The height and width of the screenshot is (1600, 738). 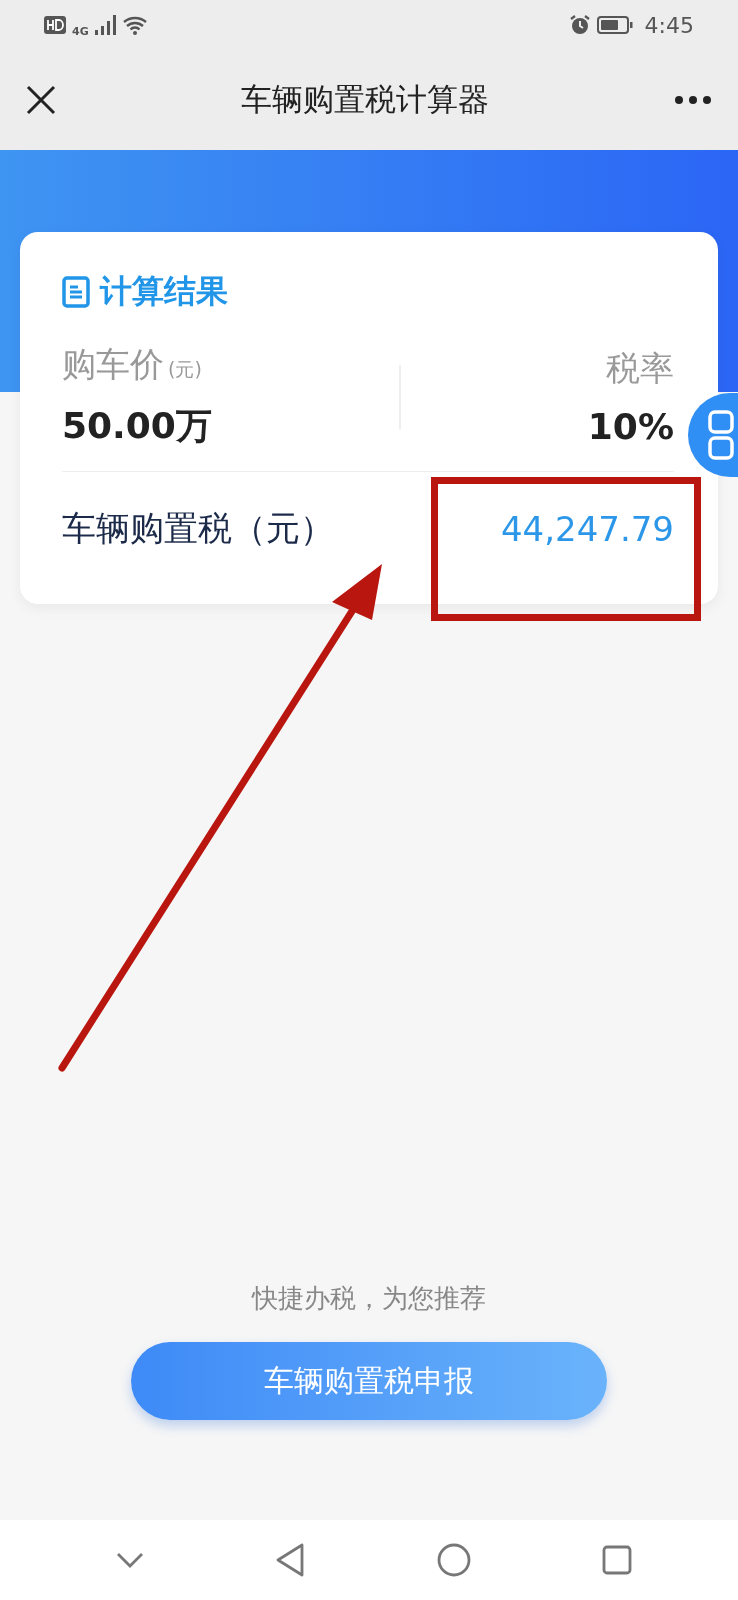 I want to click on clock-time: 4:45, so click(x=669, y=25).